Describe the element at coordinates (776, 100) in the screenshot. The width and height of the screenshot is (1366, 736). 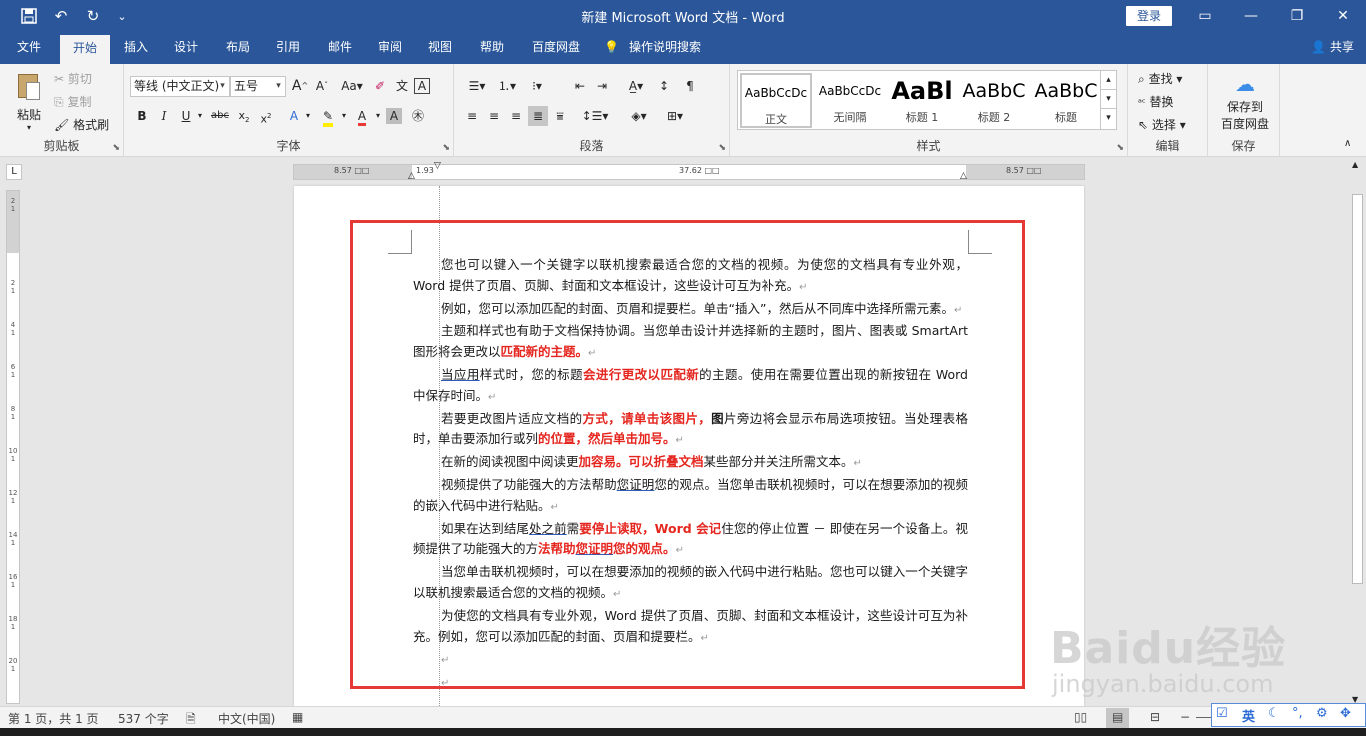
I see `style-normal: AaBbCcDc 正文` at that location.